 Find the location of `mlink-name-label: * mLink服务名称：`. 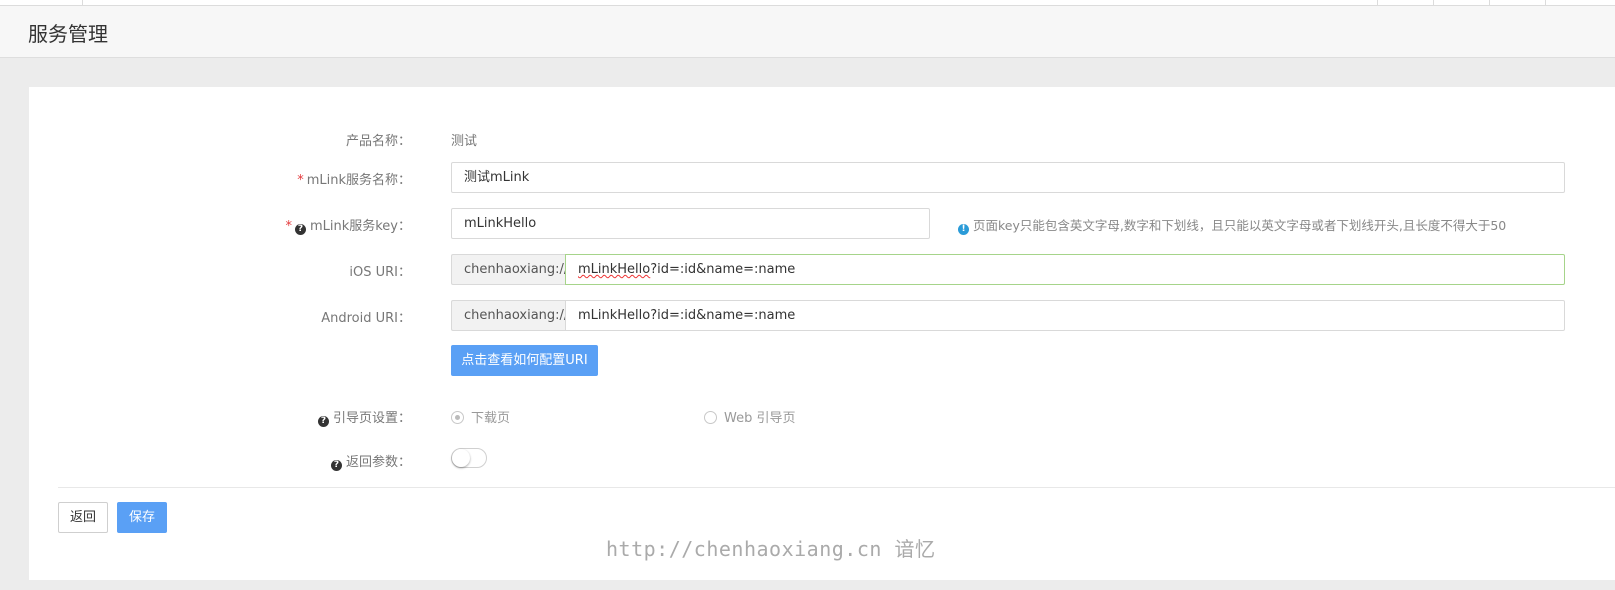

mlink-name-label: * mLink服务名称： is located at coordinates (354, 178).